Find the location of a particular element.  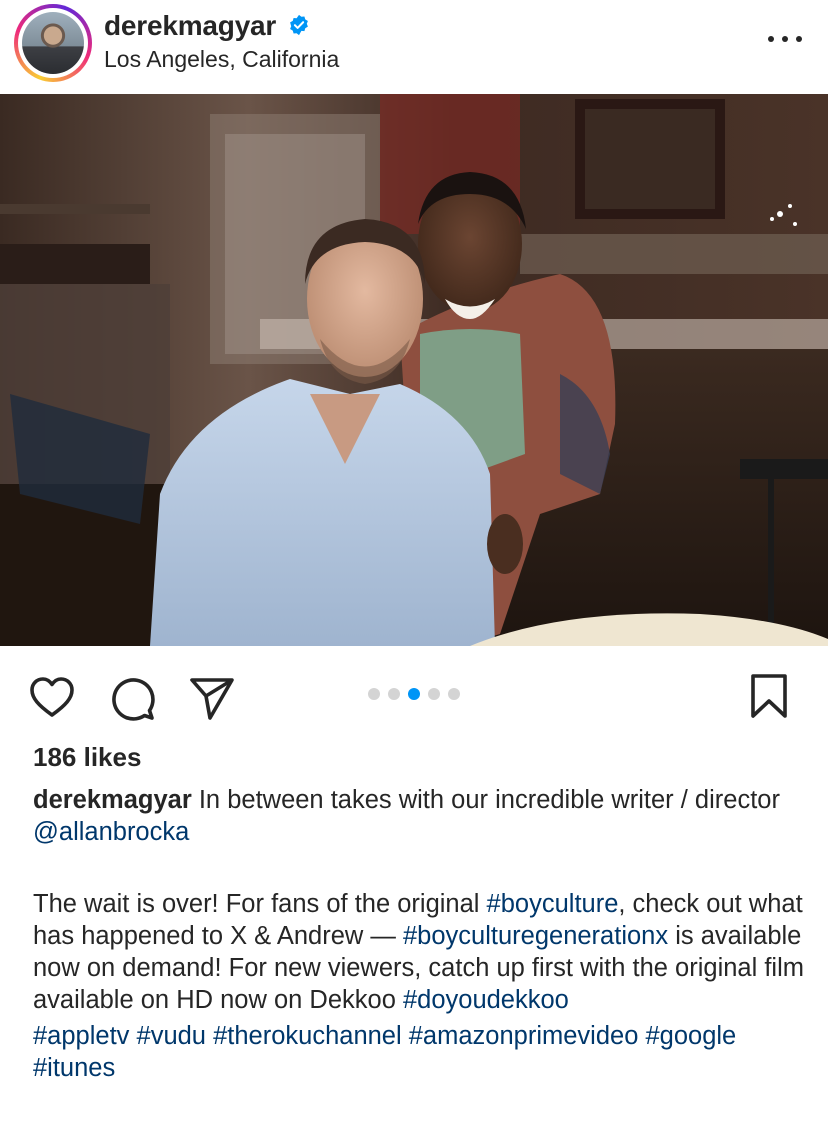

mention-link: @allanbrocka is located at coordinates (111, 832).